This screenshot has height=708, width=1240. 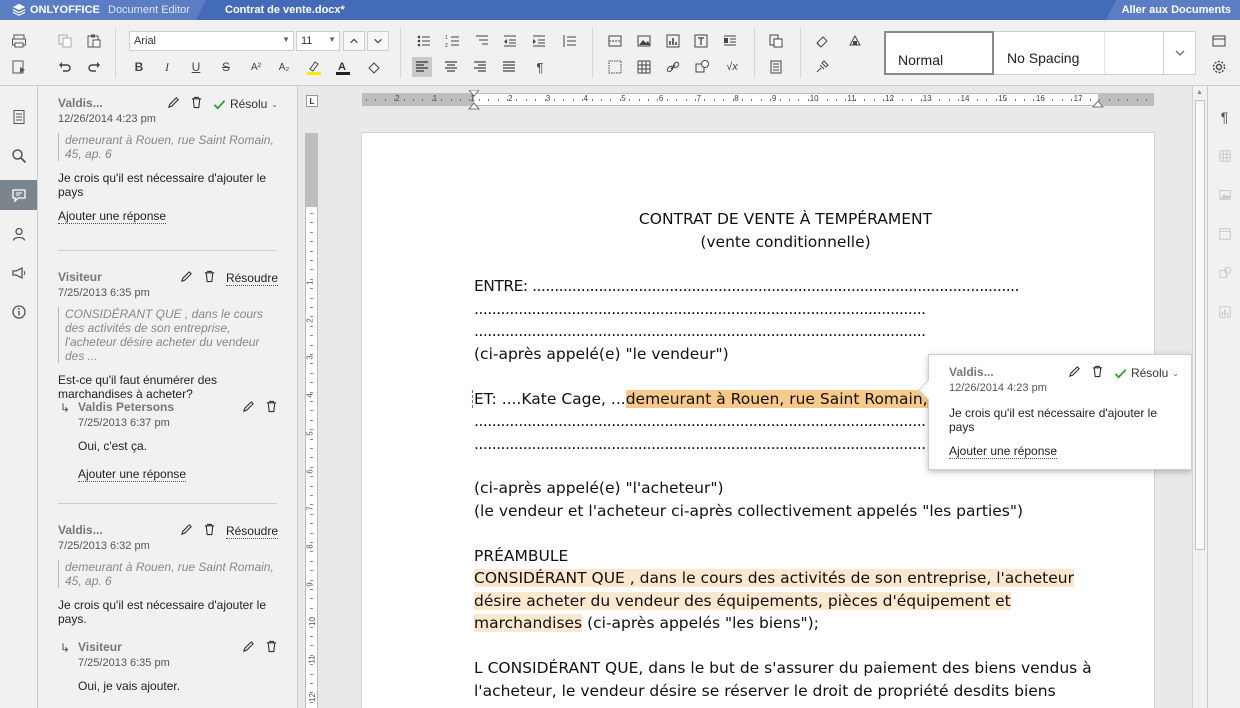 What do you see at coordinates (644, 67) in the screenshot?
I see `insert-table-icon` at bounding box center [644, 67].